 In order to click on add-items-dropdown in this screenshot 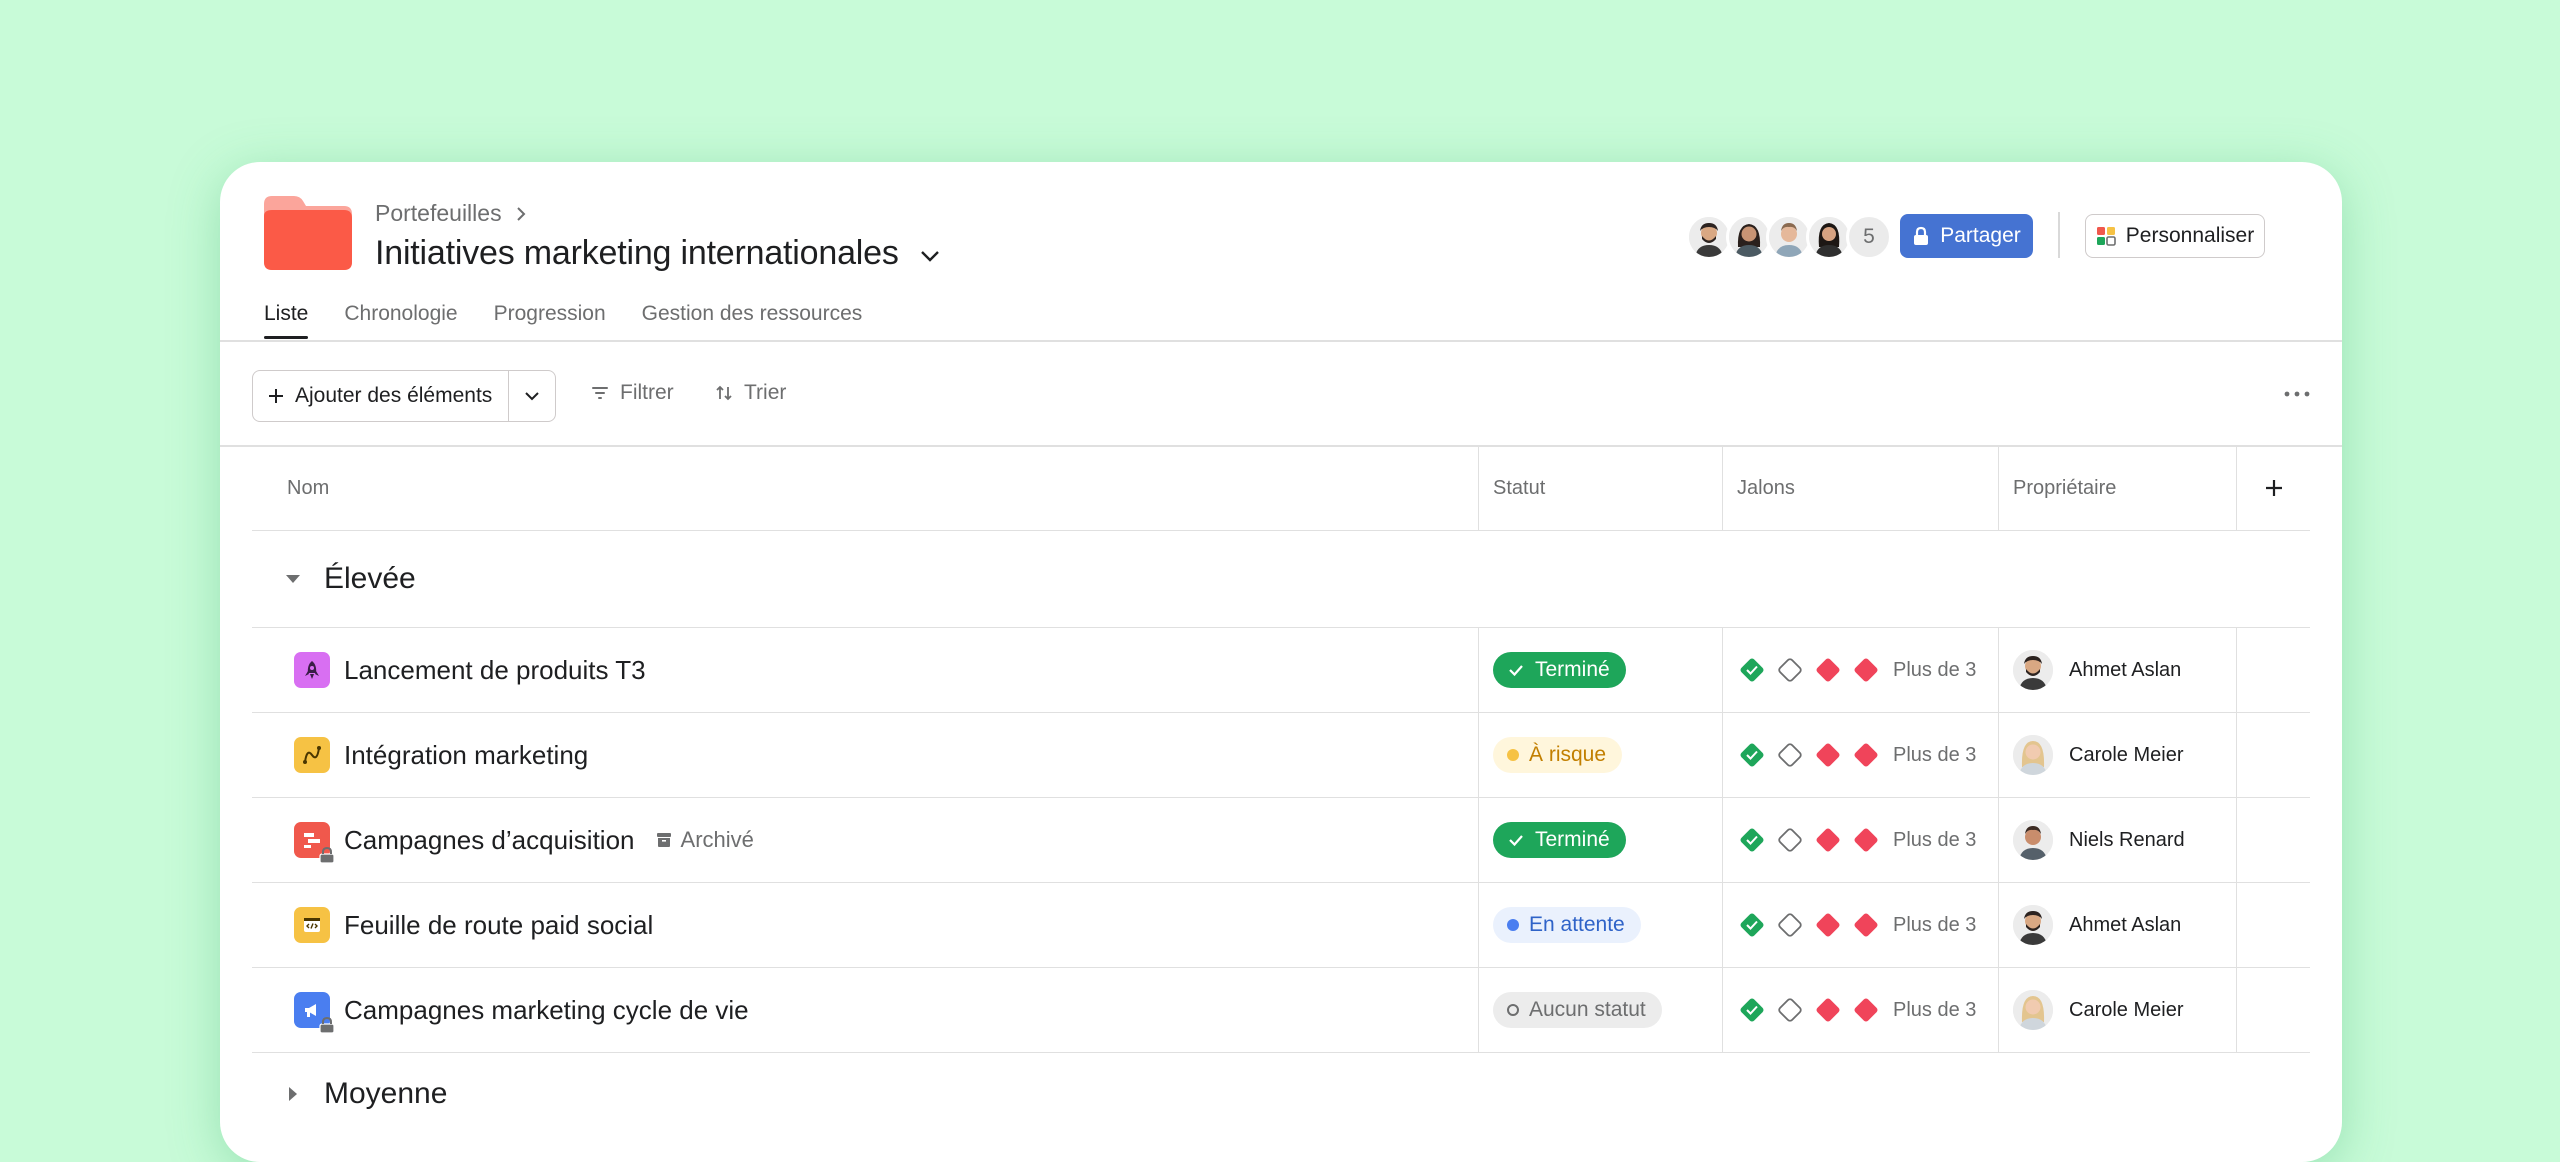, I will do `click(532, 396)`.